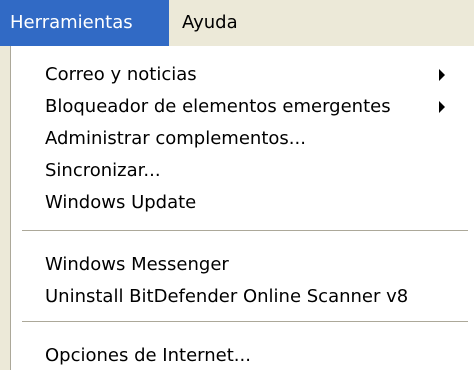 The image size is (474, 370). I want to click on menu-bar: Herramientas Ayuda, so click(237, 23).